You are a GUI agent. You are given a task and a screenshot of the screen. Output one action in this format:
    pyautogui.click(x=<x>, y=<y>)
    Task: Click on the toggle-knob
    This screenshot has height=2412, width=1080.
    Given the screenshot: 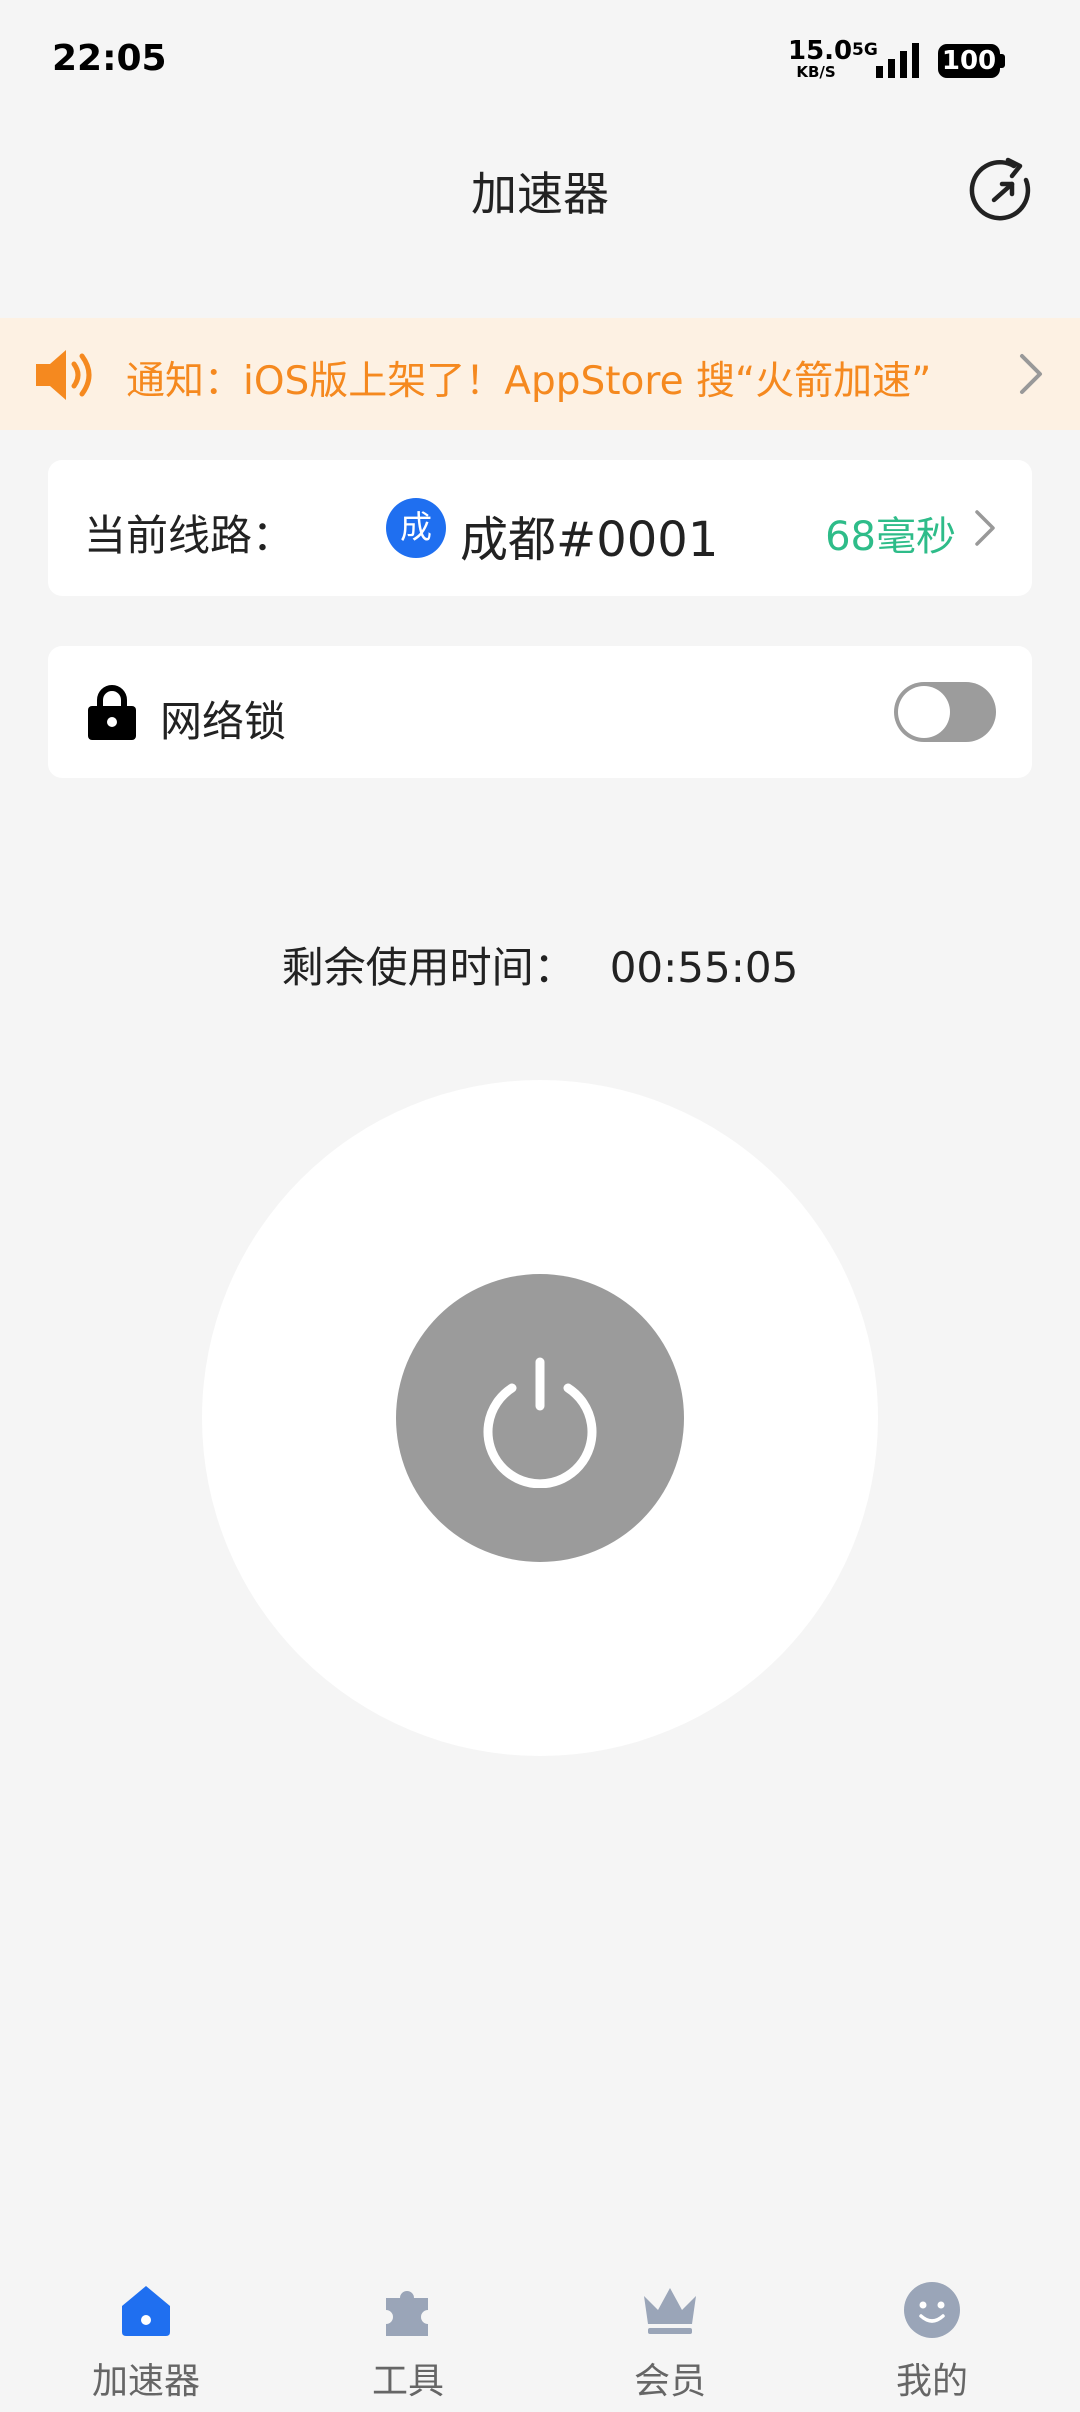 What is the action you would take?
    pyautogui.click(x=924, y=712)
    